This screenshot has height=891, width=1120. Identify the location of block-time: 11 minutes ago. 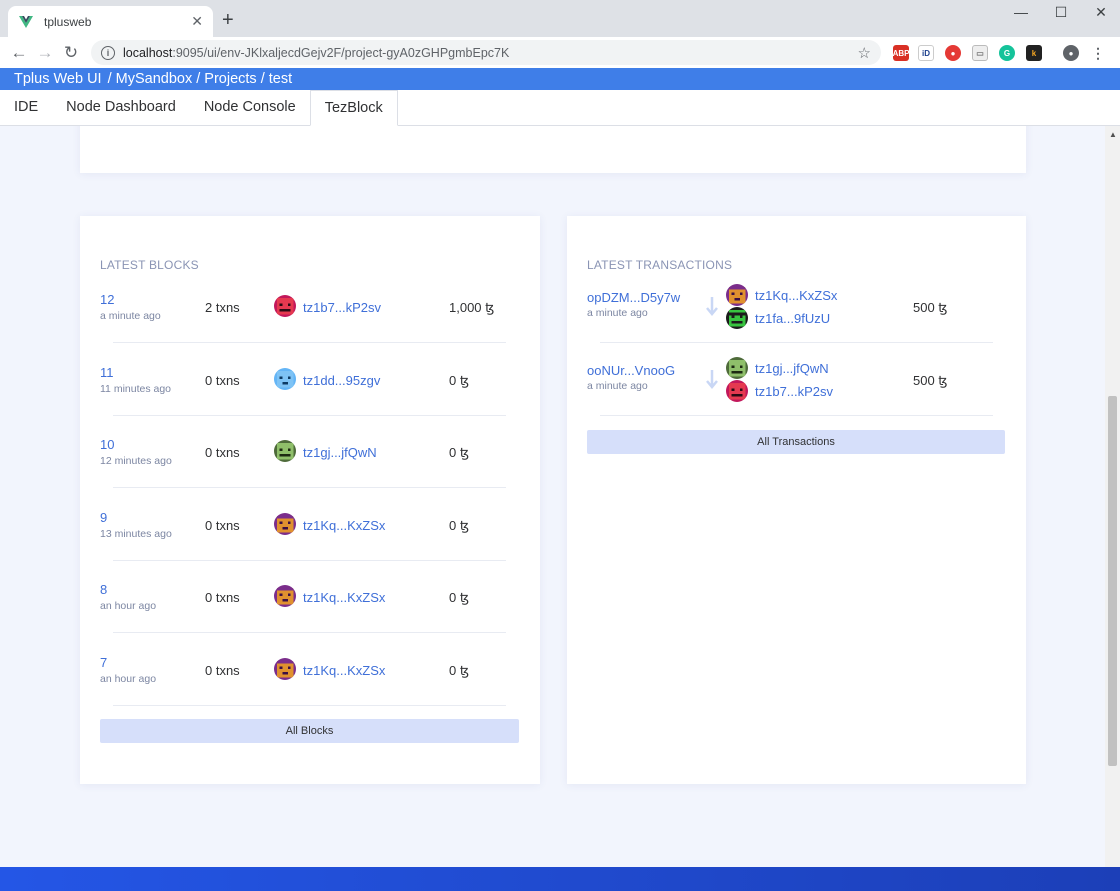
(136, 389).